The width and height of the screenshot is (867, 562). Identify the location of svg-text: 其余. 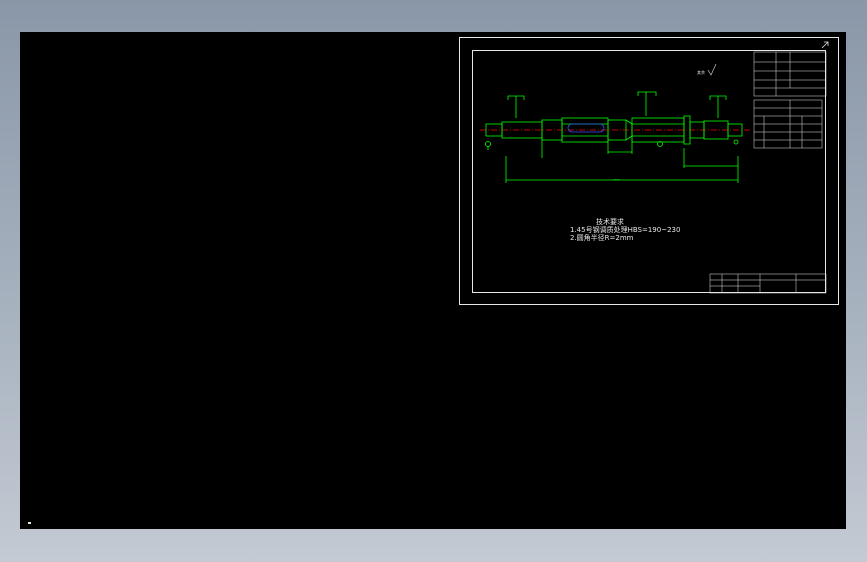
(701, 72).